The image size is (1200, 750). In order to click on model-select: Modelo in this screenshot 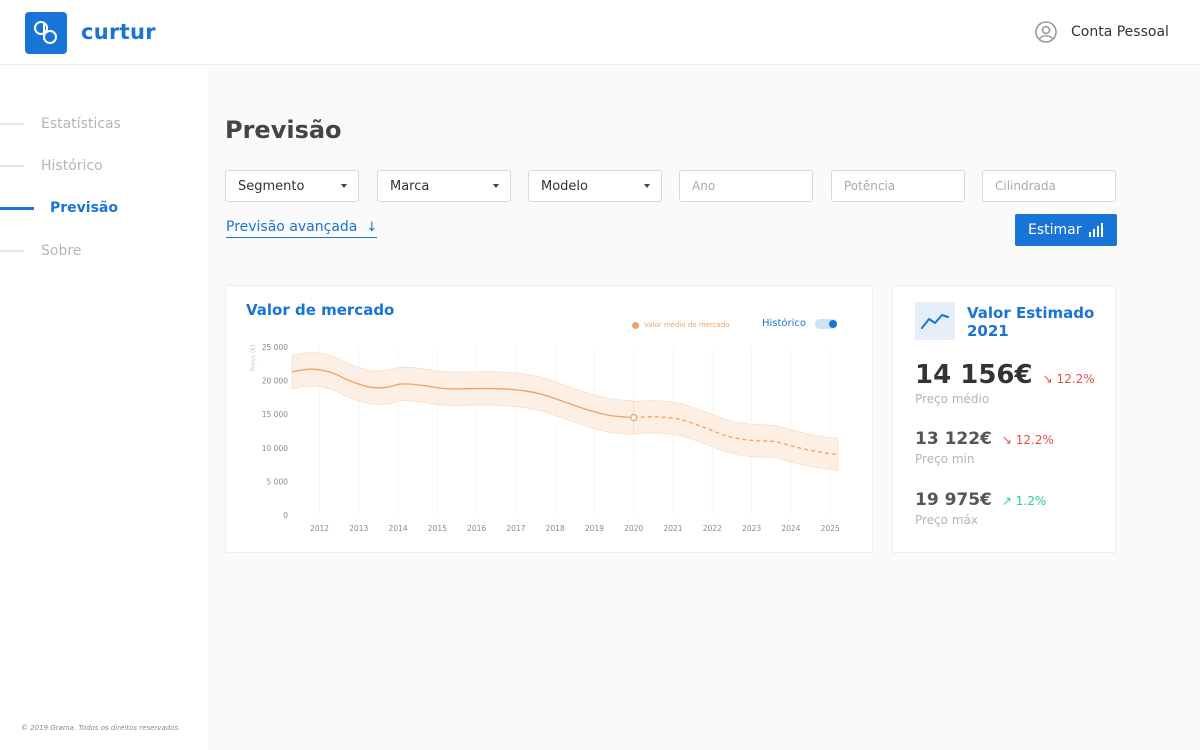, I will do `click(595, 186)`.